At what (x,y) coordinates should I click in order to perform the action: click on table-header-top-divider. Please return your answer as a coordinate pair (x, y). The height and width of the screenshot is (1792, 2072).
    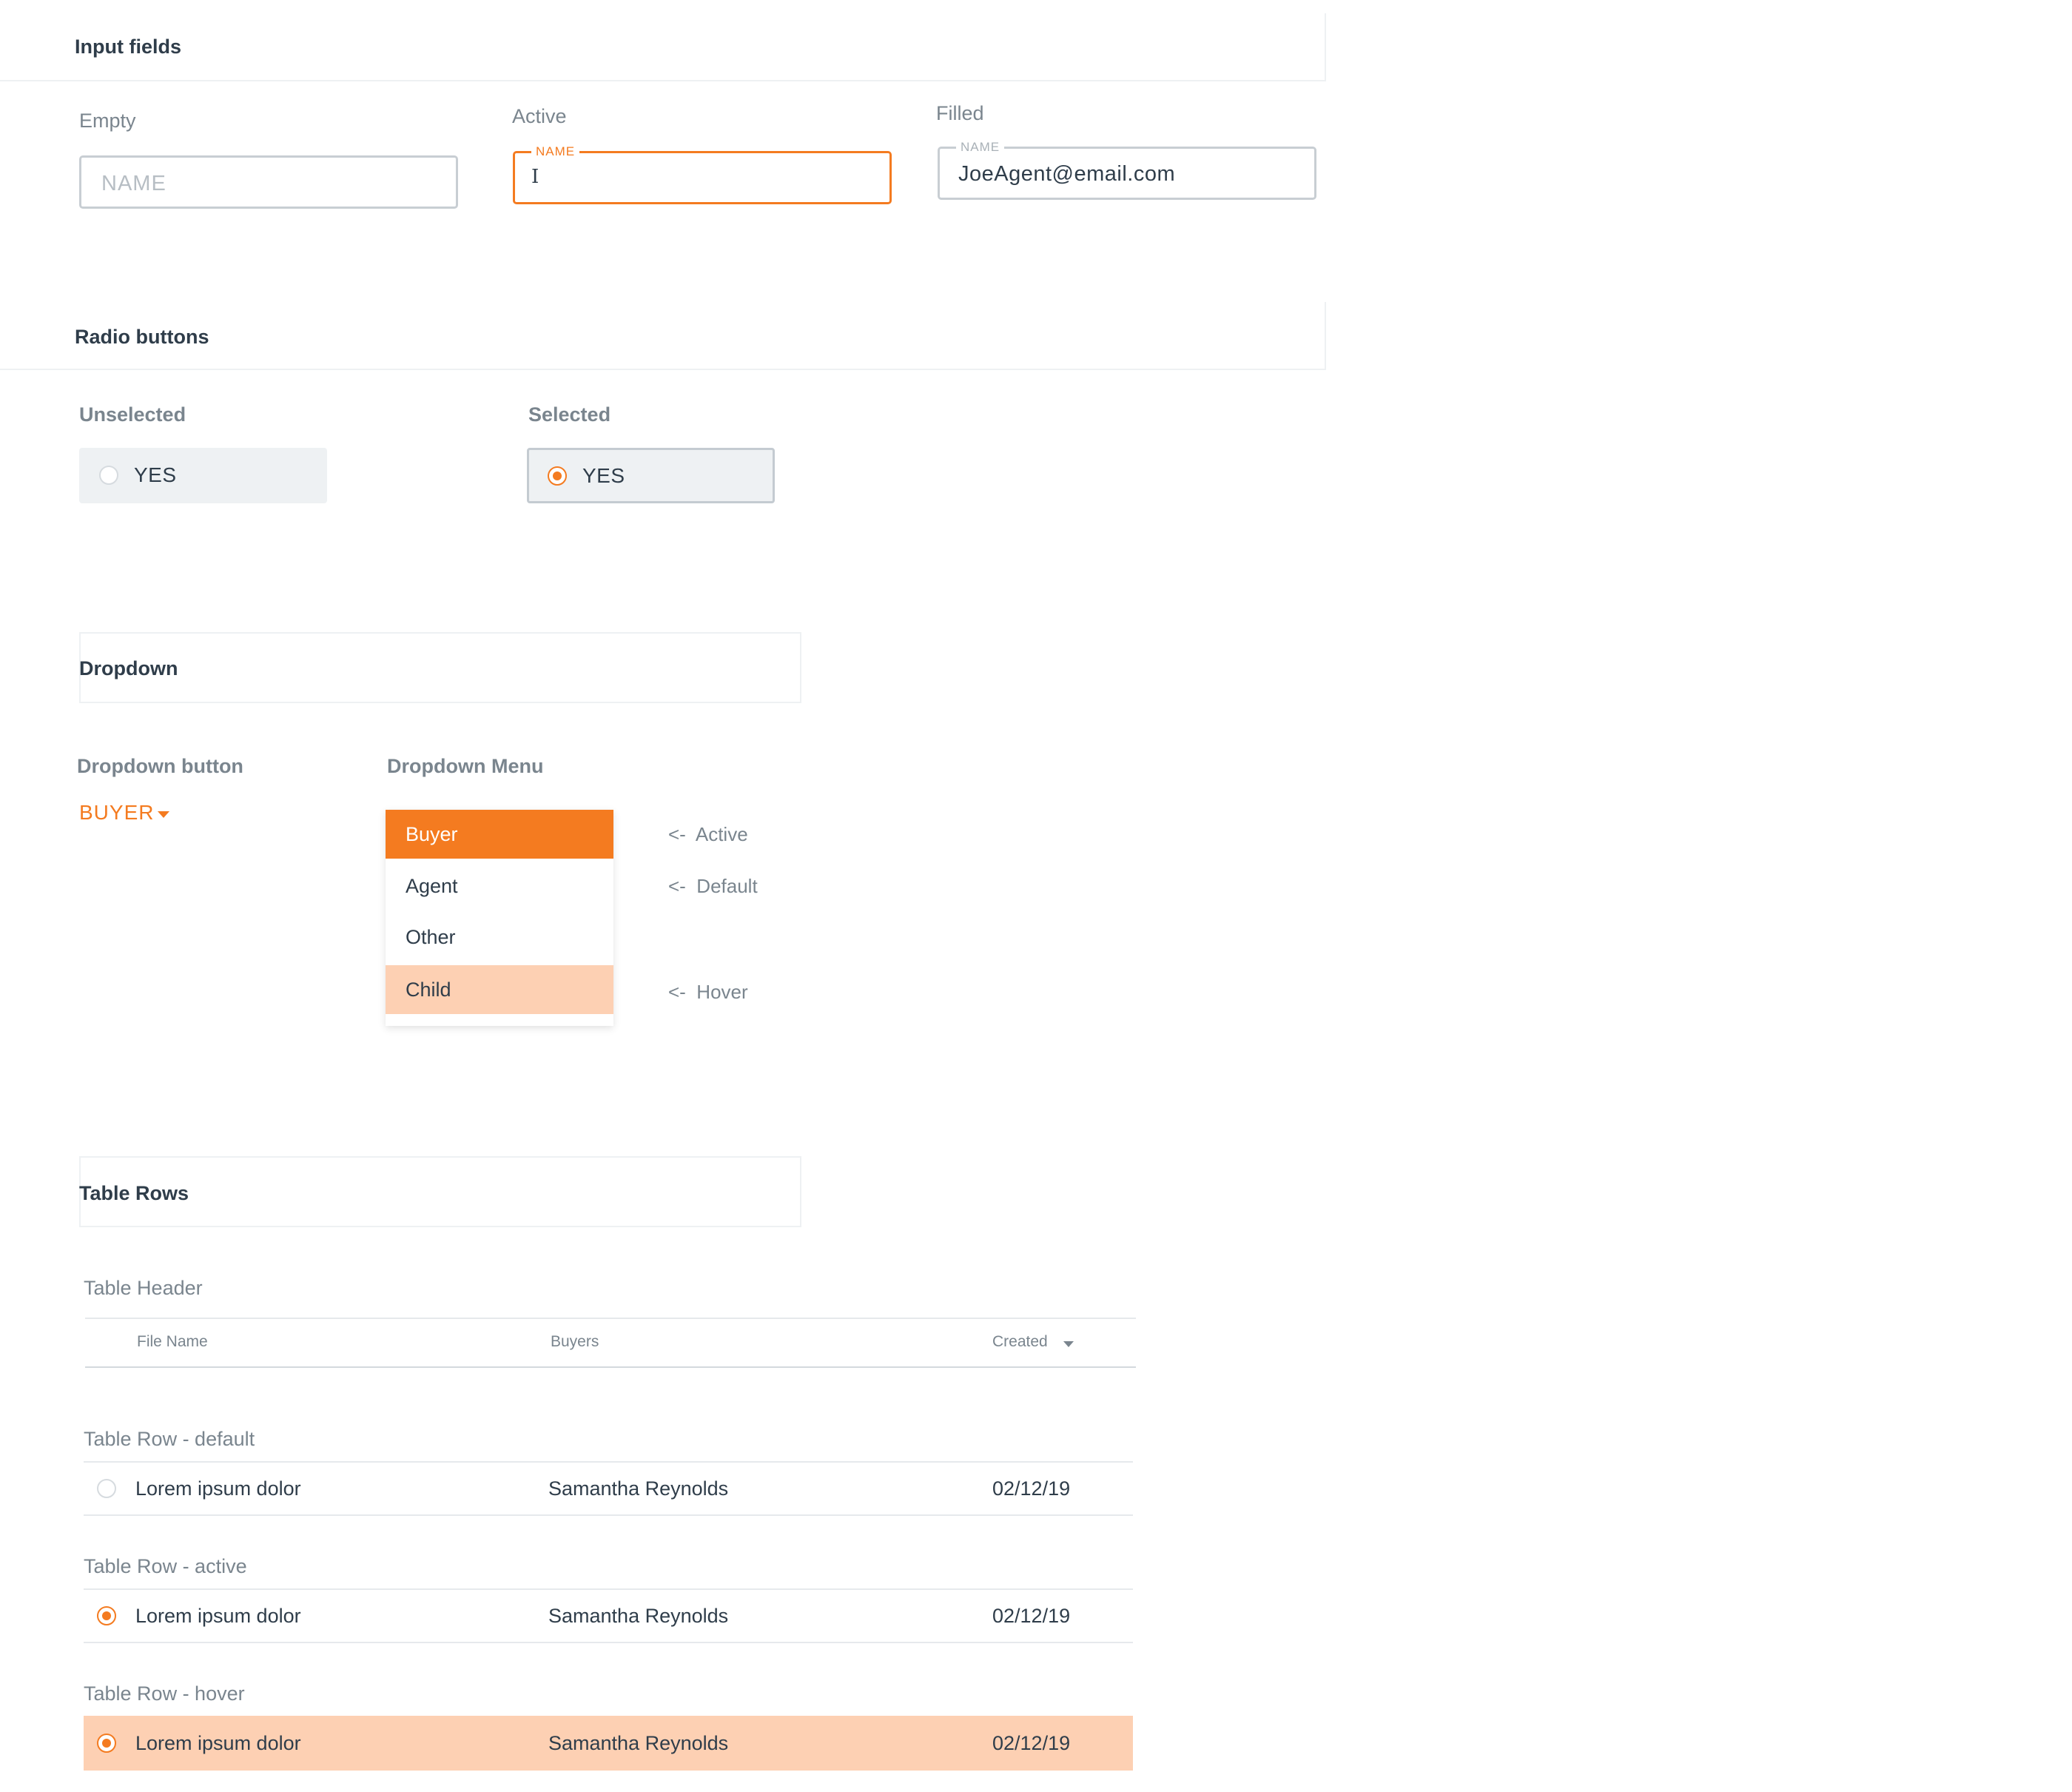
    Looking at the image, I should click on (610, 1318).